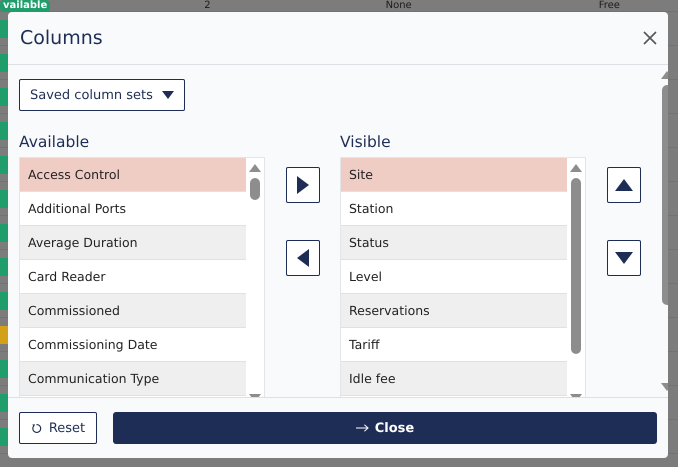 The height and width of the screenshot is (467, 678). I want to click on move-right-button, so click(303, 185).